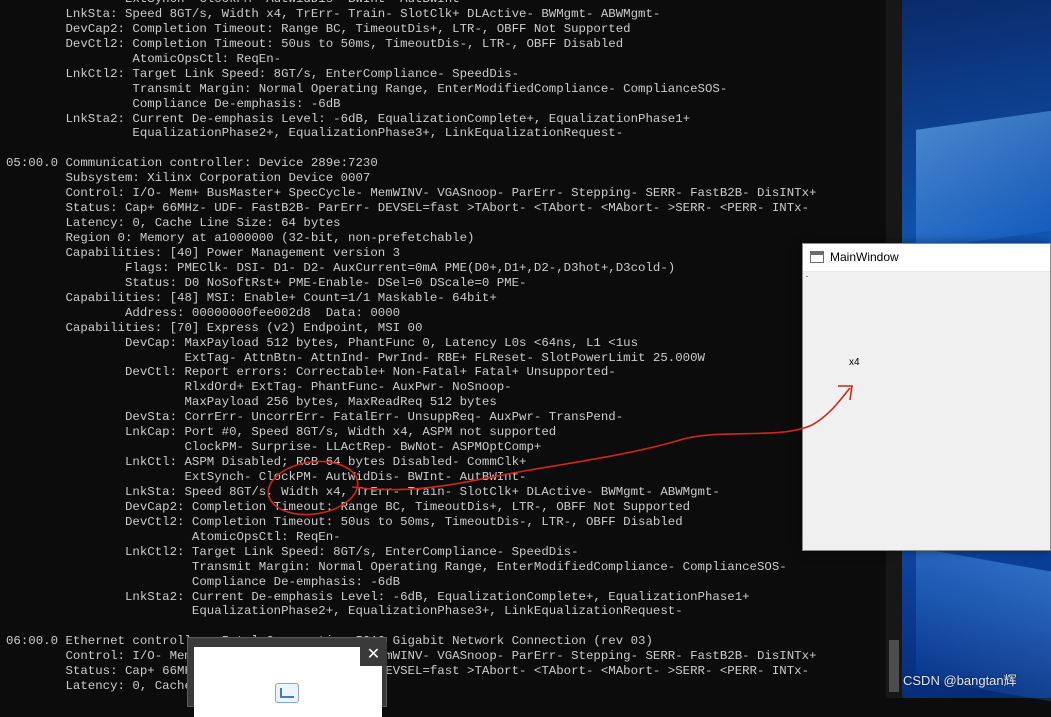 This screenshot has height=717, width=1051. I want to click on scrollbar-thumb, so click(894, 666).